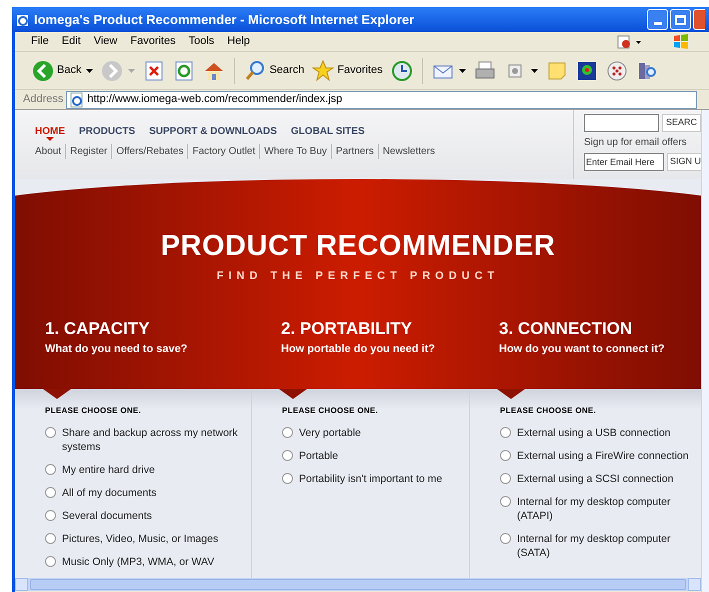 The height and width of the screenshot is (592, 709). Describe the element at coordinates (485, 71) in the screenshot. I see `printer-icon` at that location.